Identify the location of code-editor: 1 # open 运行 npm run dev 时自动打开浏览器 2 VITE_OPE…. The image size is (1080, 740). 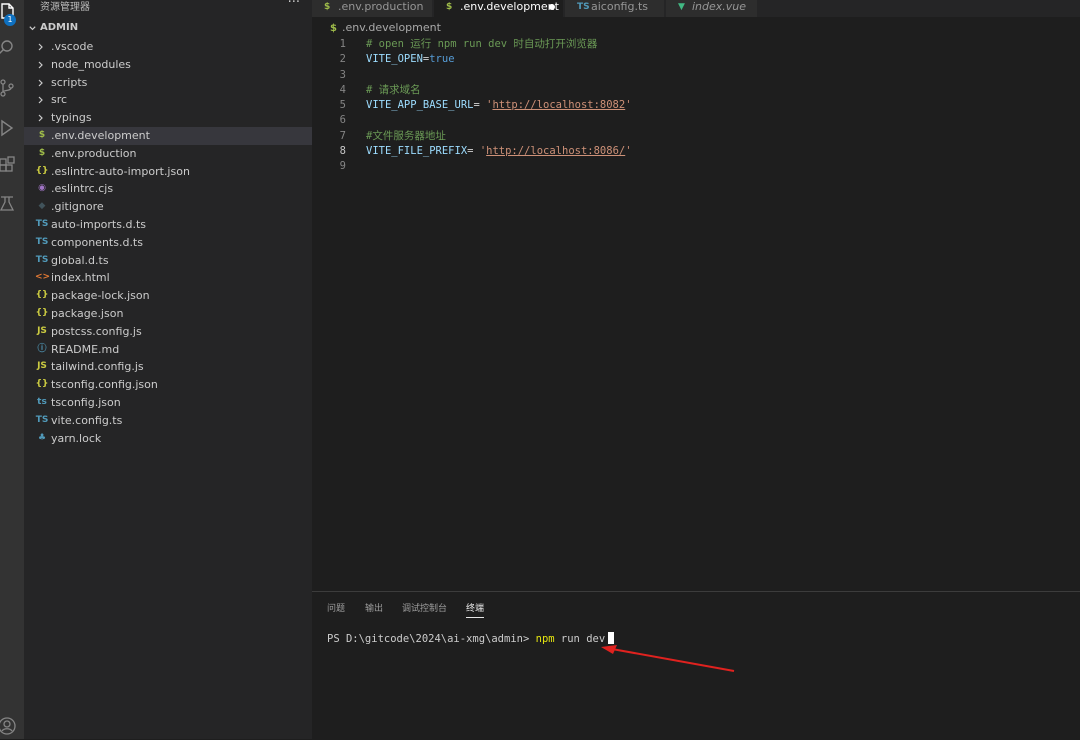
(696, 106).